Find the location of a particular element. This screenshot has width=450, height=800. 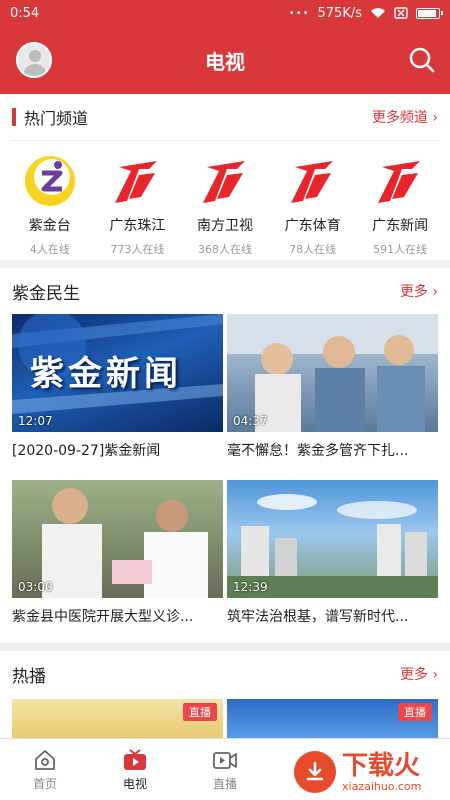

battery-icon is located at coordinates (429, 13).